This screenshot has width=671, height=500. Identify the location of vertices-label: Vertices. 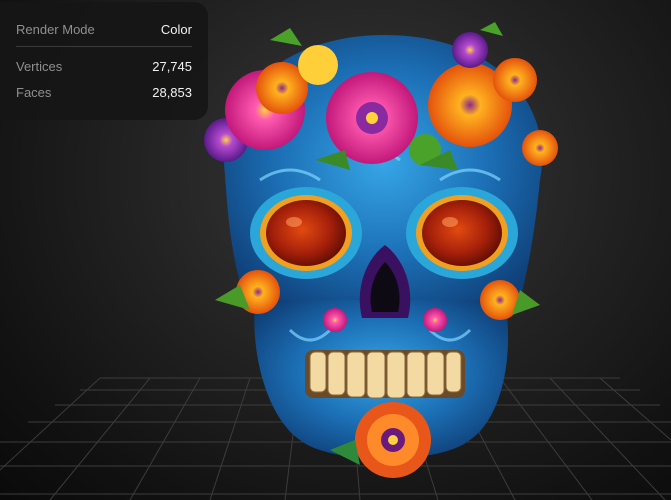
(39, 66).